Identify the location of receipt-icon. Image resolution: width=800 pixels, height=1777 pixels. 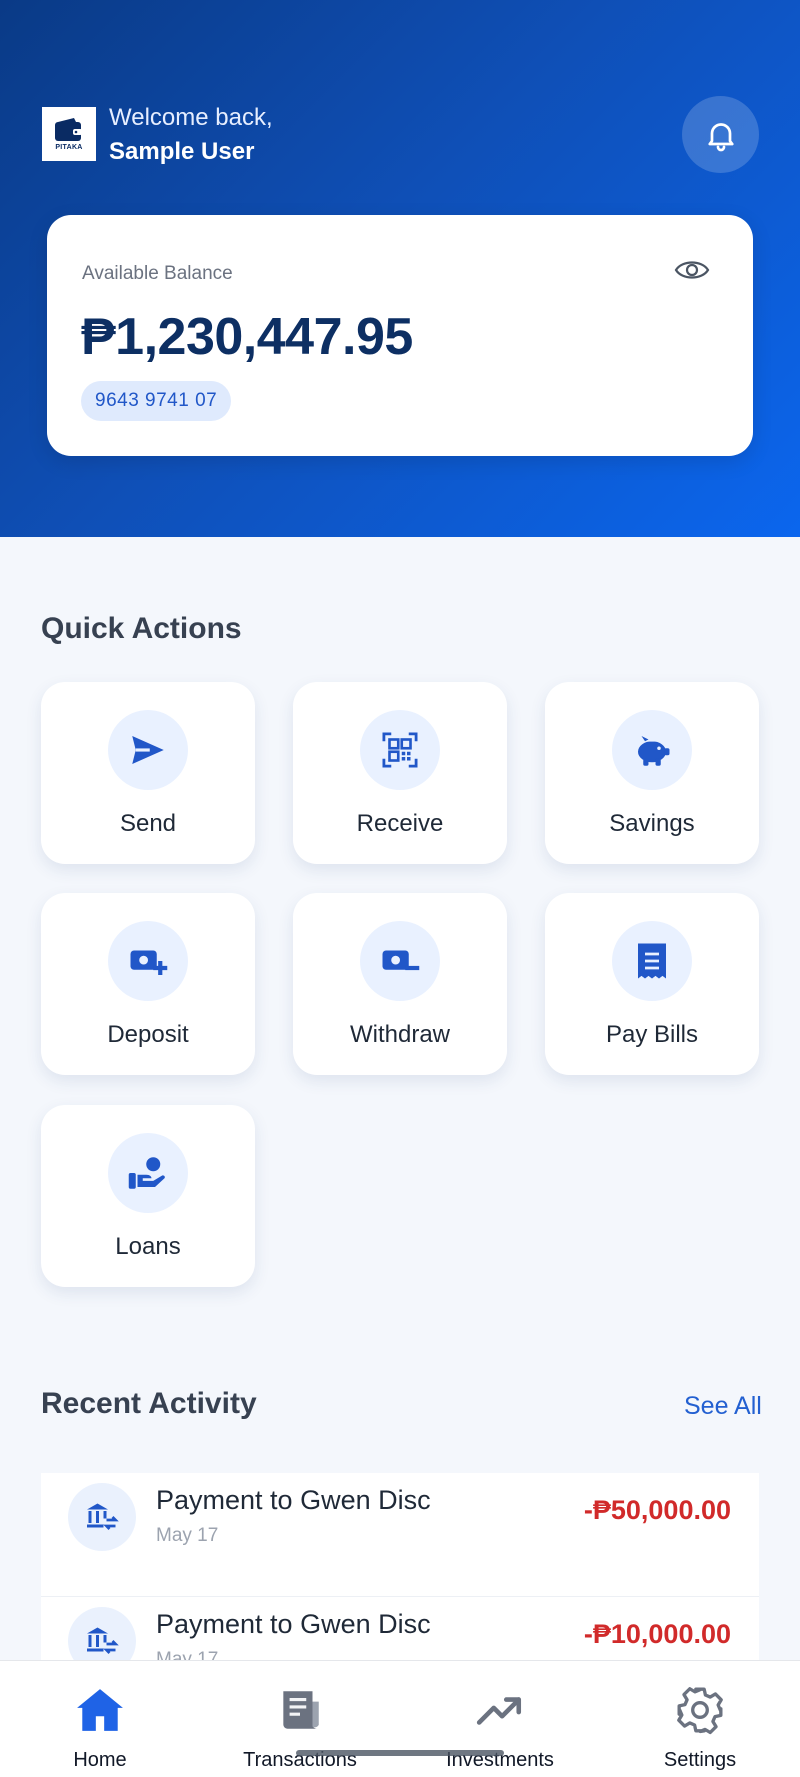
(652, 961).